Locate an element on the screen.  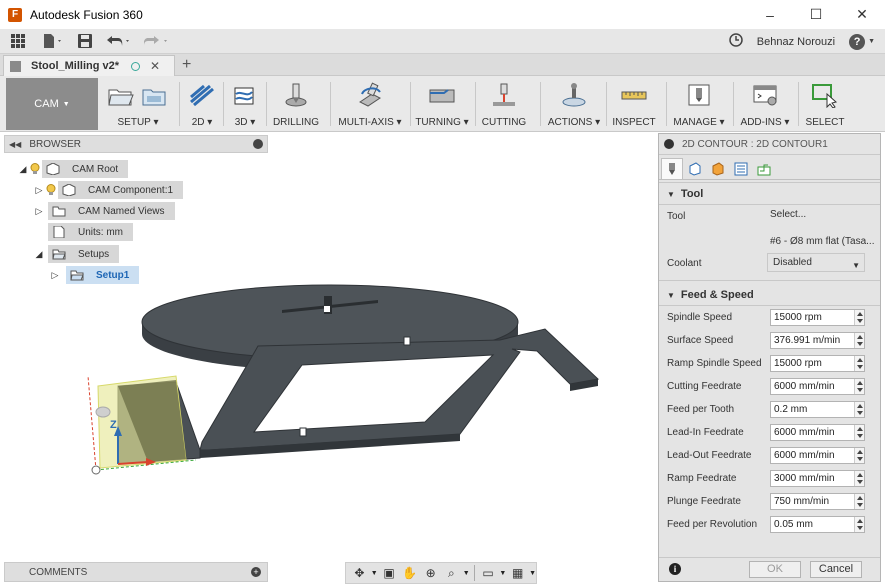
cutting-group: CUTTING is located at coordinates (504, 104).